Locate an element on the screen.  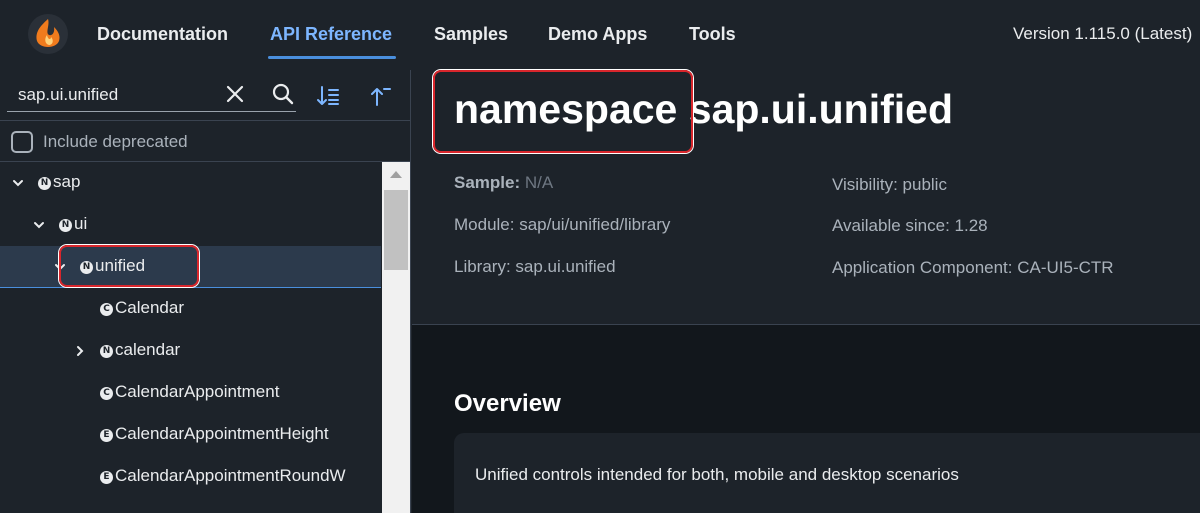
nav-demo-apps: Demo Apps is located at coordinates (597, 34).